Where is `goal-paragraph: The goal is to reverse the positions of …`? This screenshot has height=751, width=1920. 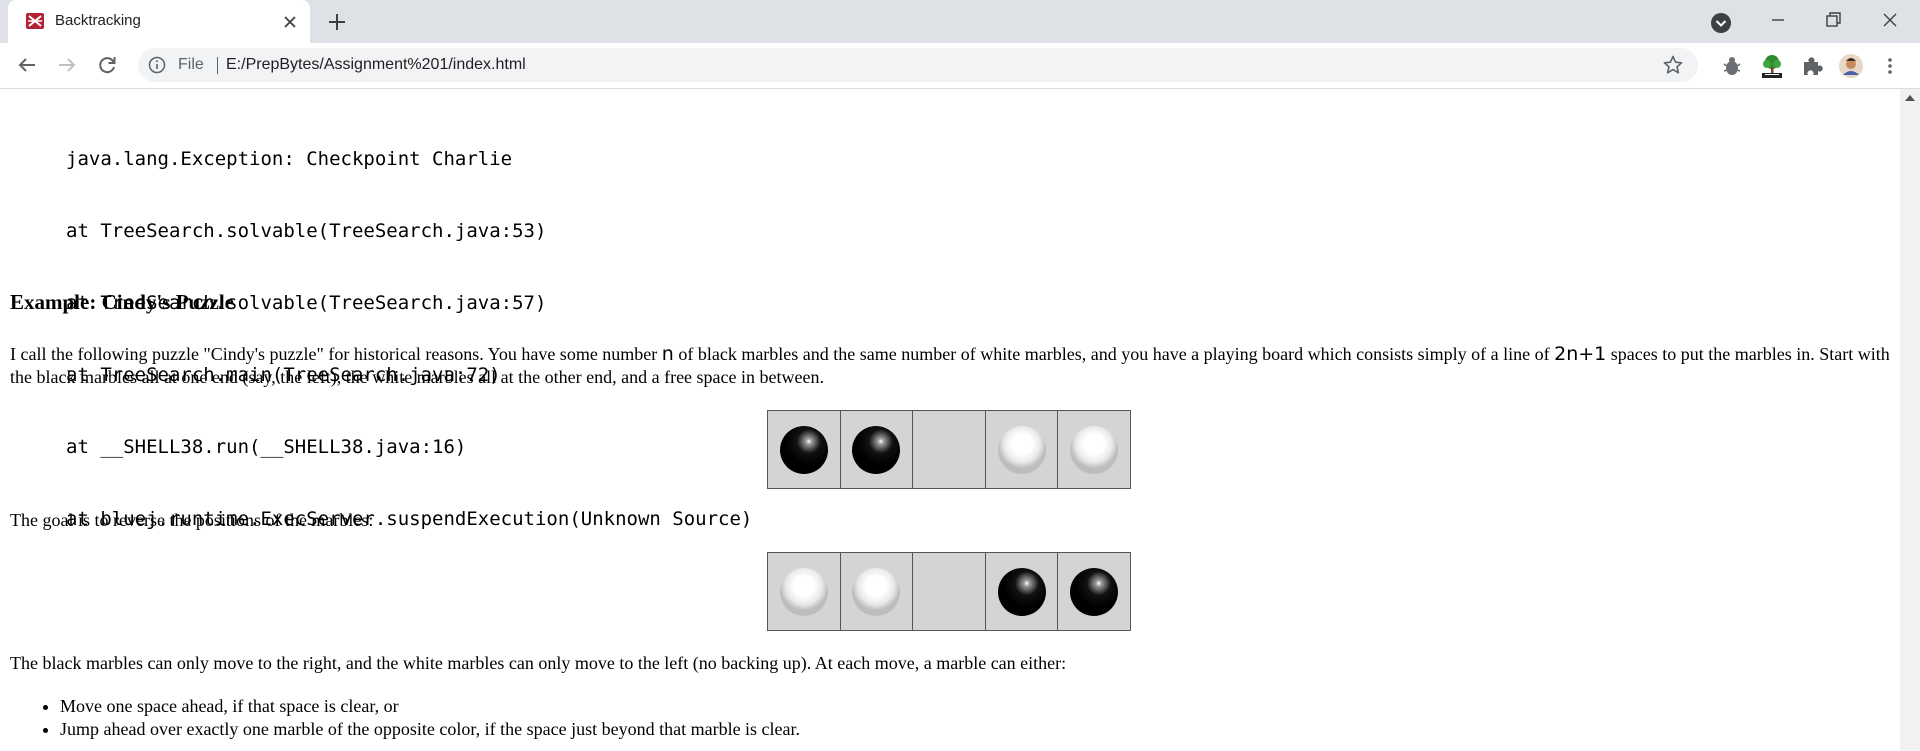
goal-paragraph: The goal is to reverse the positions of … is located at coordinates (192, 520).